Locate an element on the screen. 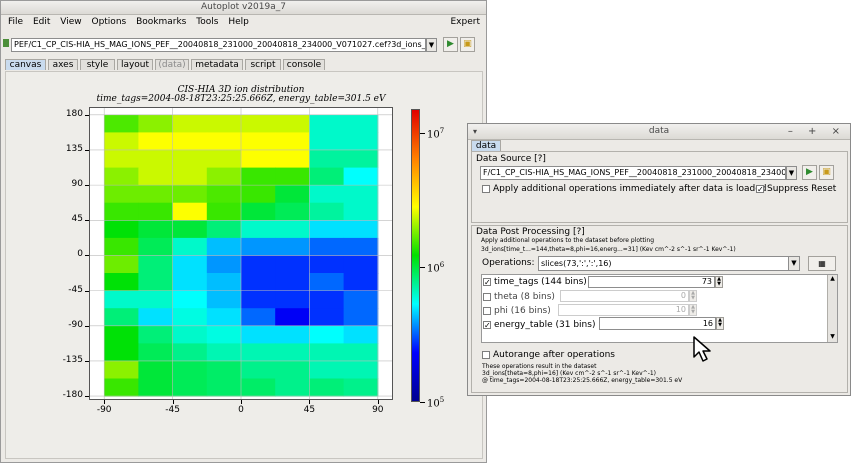 This screenshot has width=851, height=463. data-window-title: data is located at coordinates (659, 131).